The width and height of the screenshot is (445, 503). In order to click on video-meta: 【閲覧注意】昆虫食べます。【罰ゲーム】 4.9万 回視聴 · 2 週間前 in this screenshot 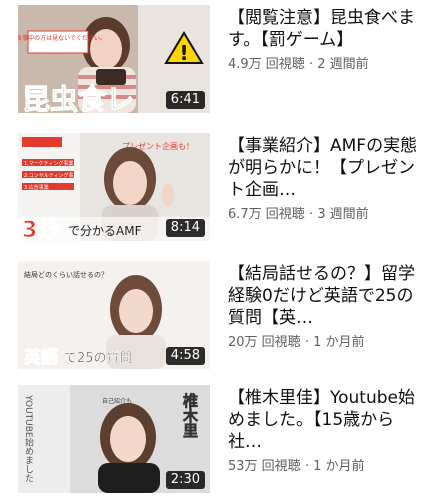, I will do `click(328, 40)`.